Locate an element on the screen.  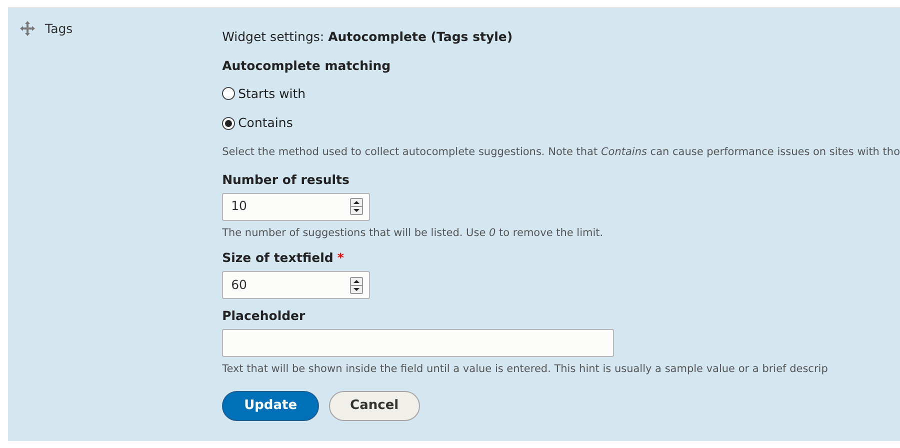
matching-description: Select the method used to collect autocomplete suggestions. Note that Contains can cause performance issues on sites with tho is located at coordinates (561, 152).